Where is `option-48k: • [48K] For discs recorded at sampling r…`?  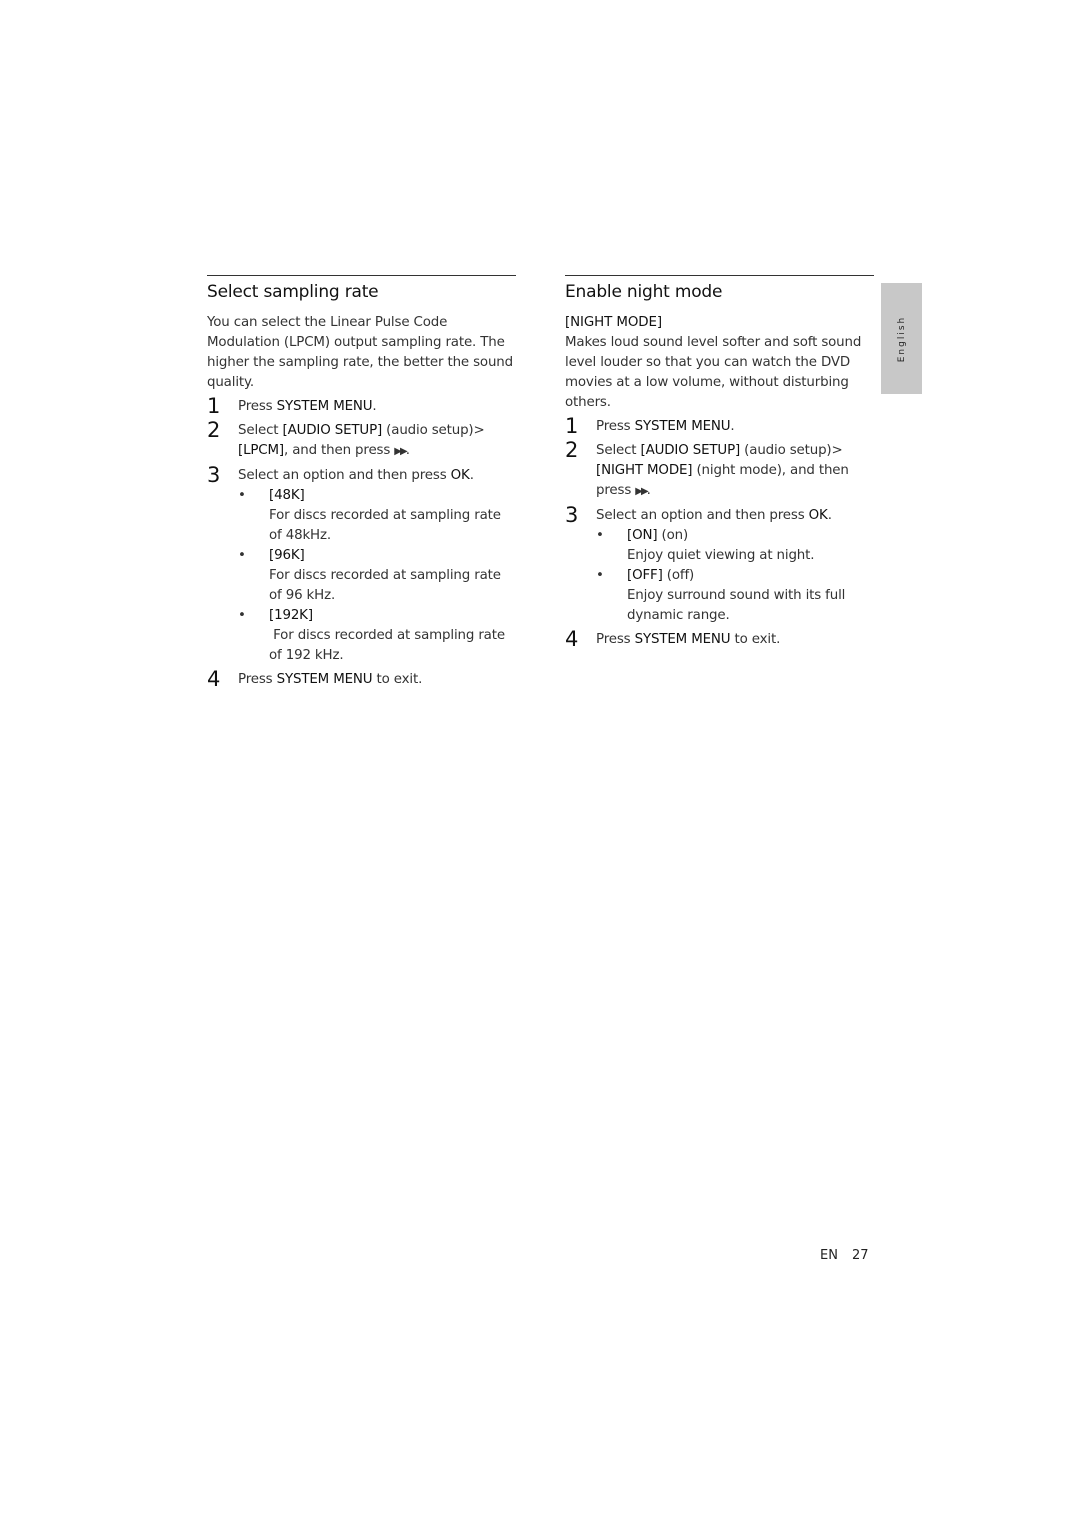 option-48k: • [48K] For discs recorded at sampling r… is located at coordinates (377, 516).